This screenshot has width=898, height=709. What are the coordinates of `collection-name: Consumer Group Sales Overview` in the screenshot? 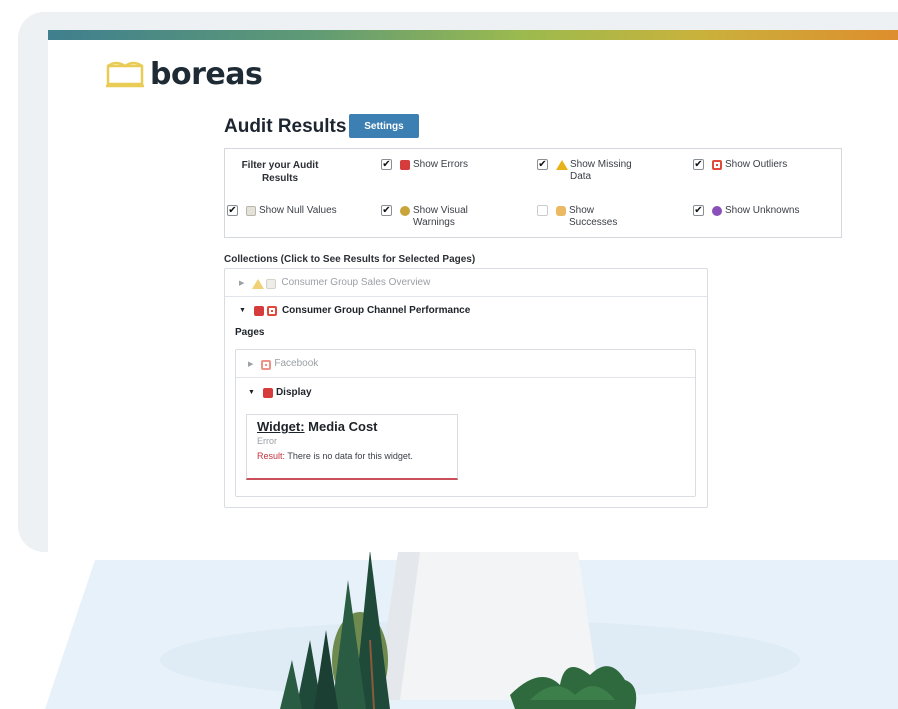 It's located at (356, 282).